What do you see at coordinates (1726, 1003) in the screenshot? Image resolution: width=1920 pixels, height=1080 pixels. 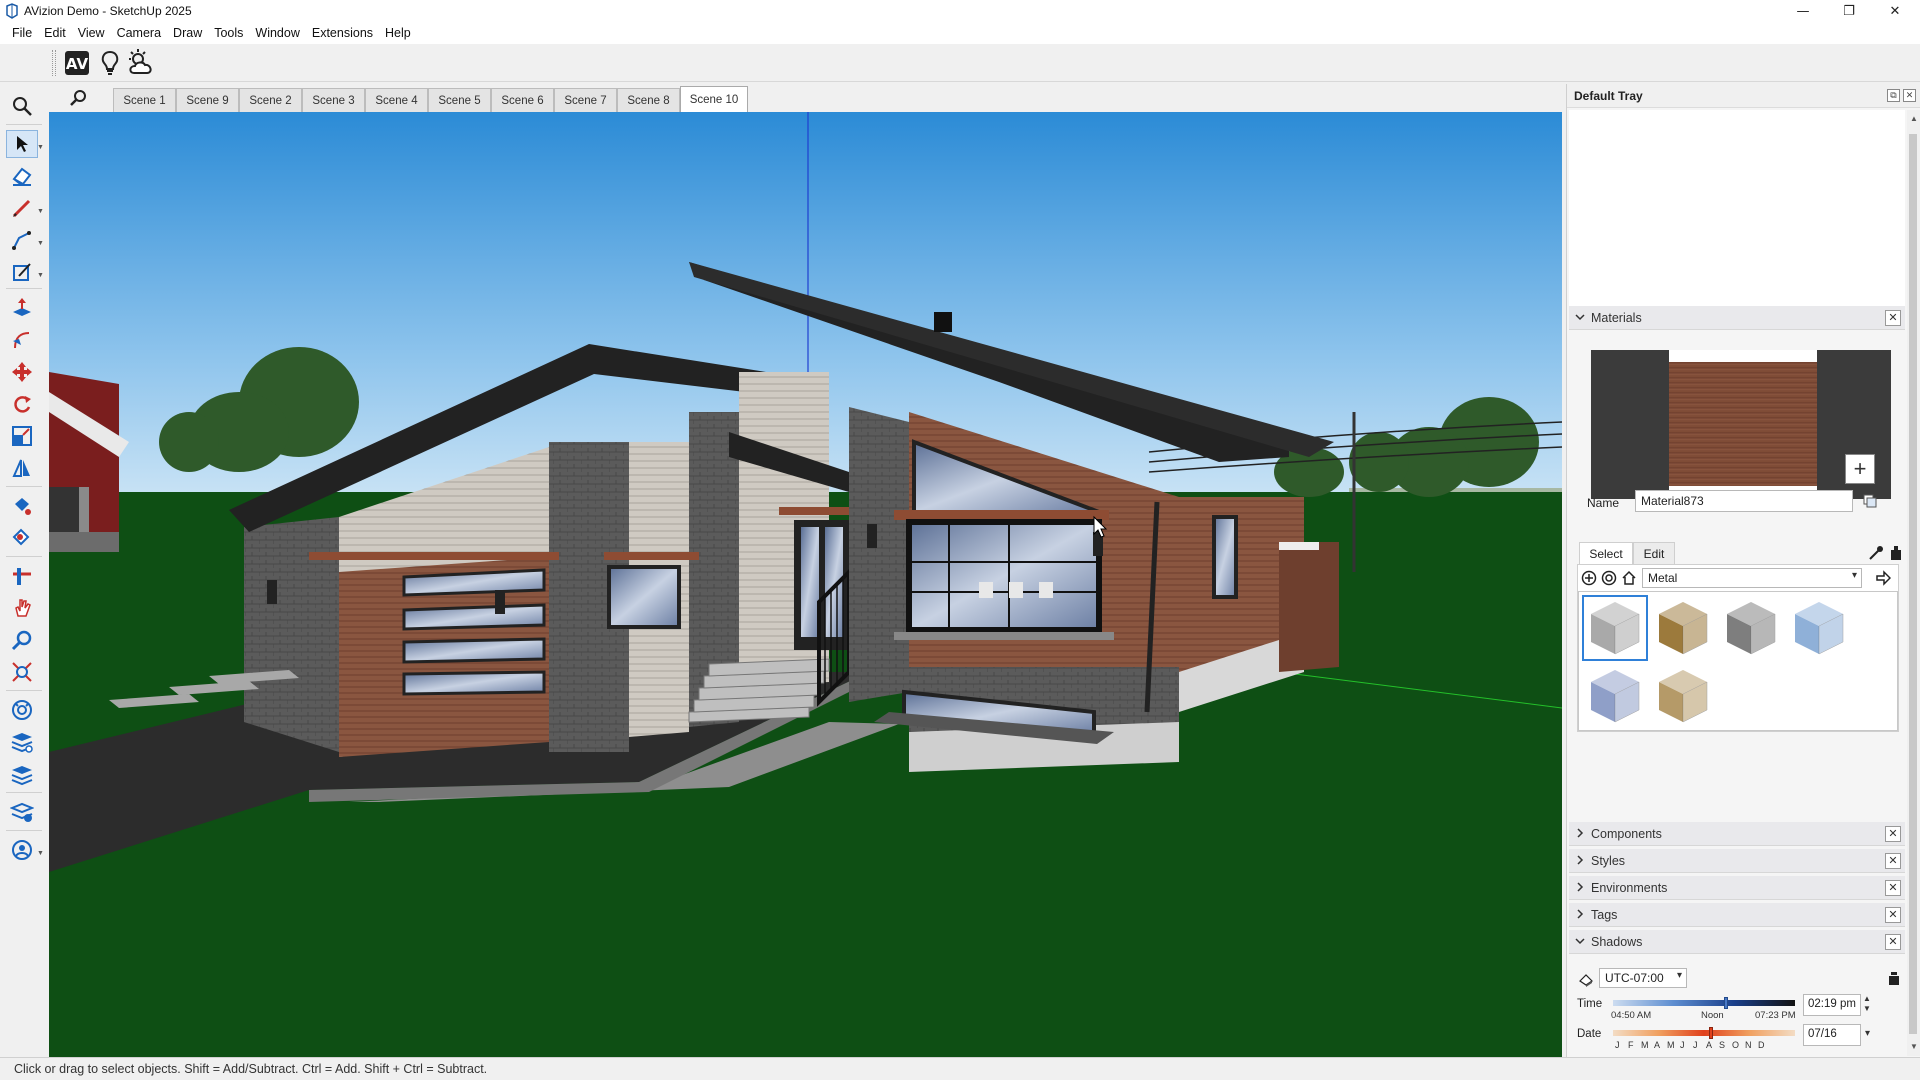 I see `time-slider-thumb` at bounding box center [1726, 1003].